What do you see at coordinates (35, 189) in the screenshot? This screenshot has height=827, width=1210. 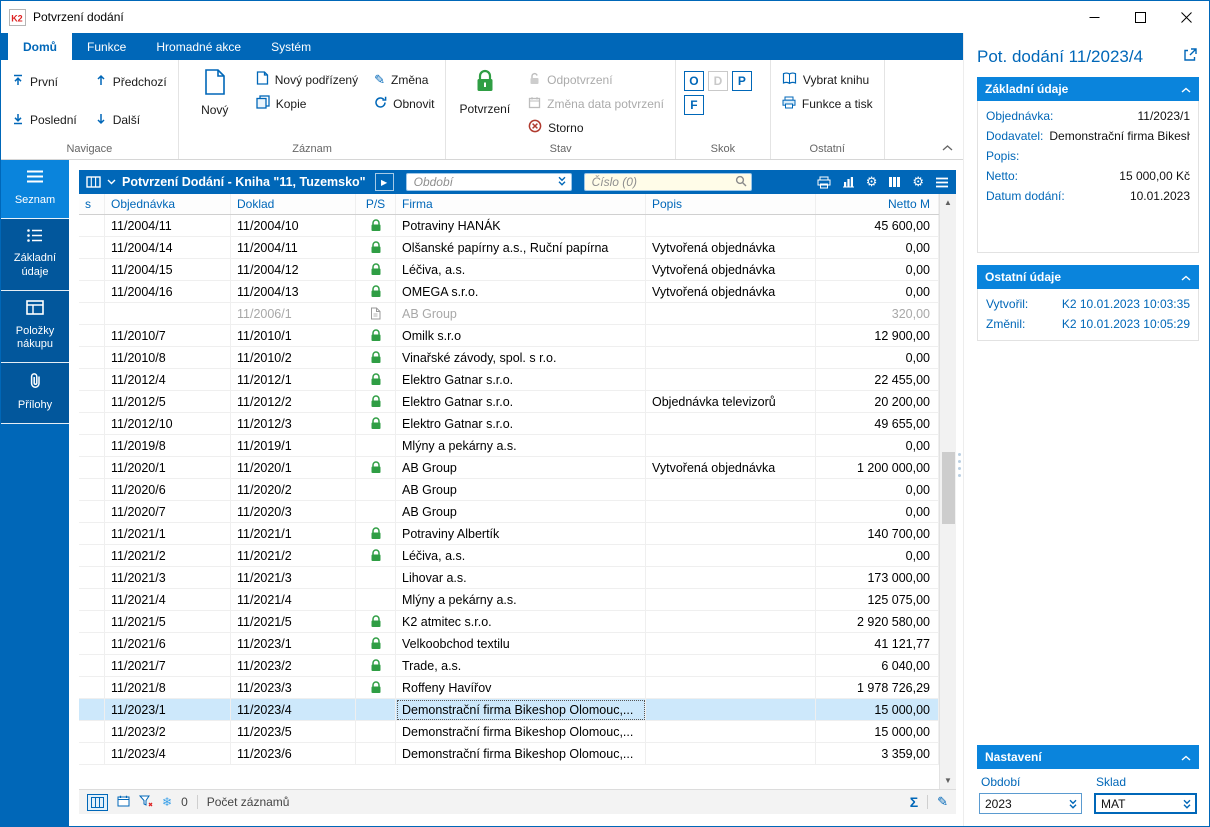 I see `sidebar-item-seznam: Seznam` at bounding box center [35, 189].